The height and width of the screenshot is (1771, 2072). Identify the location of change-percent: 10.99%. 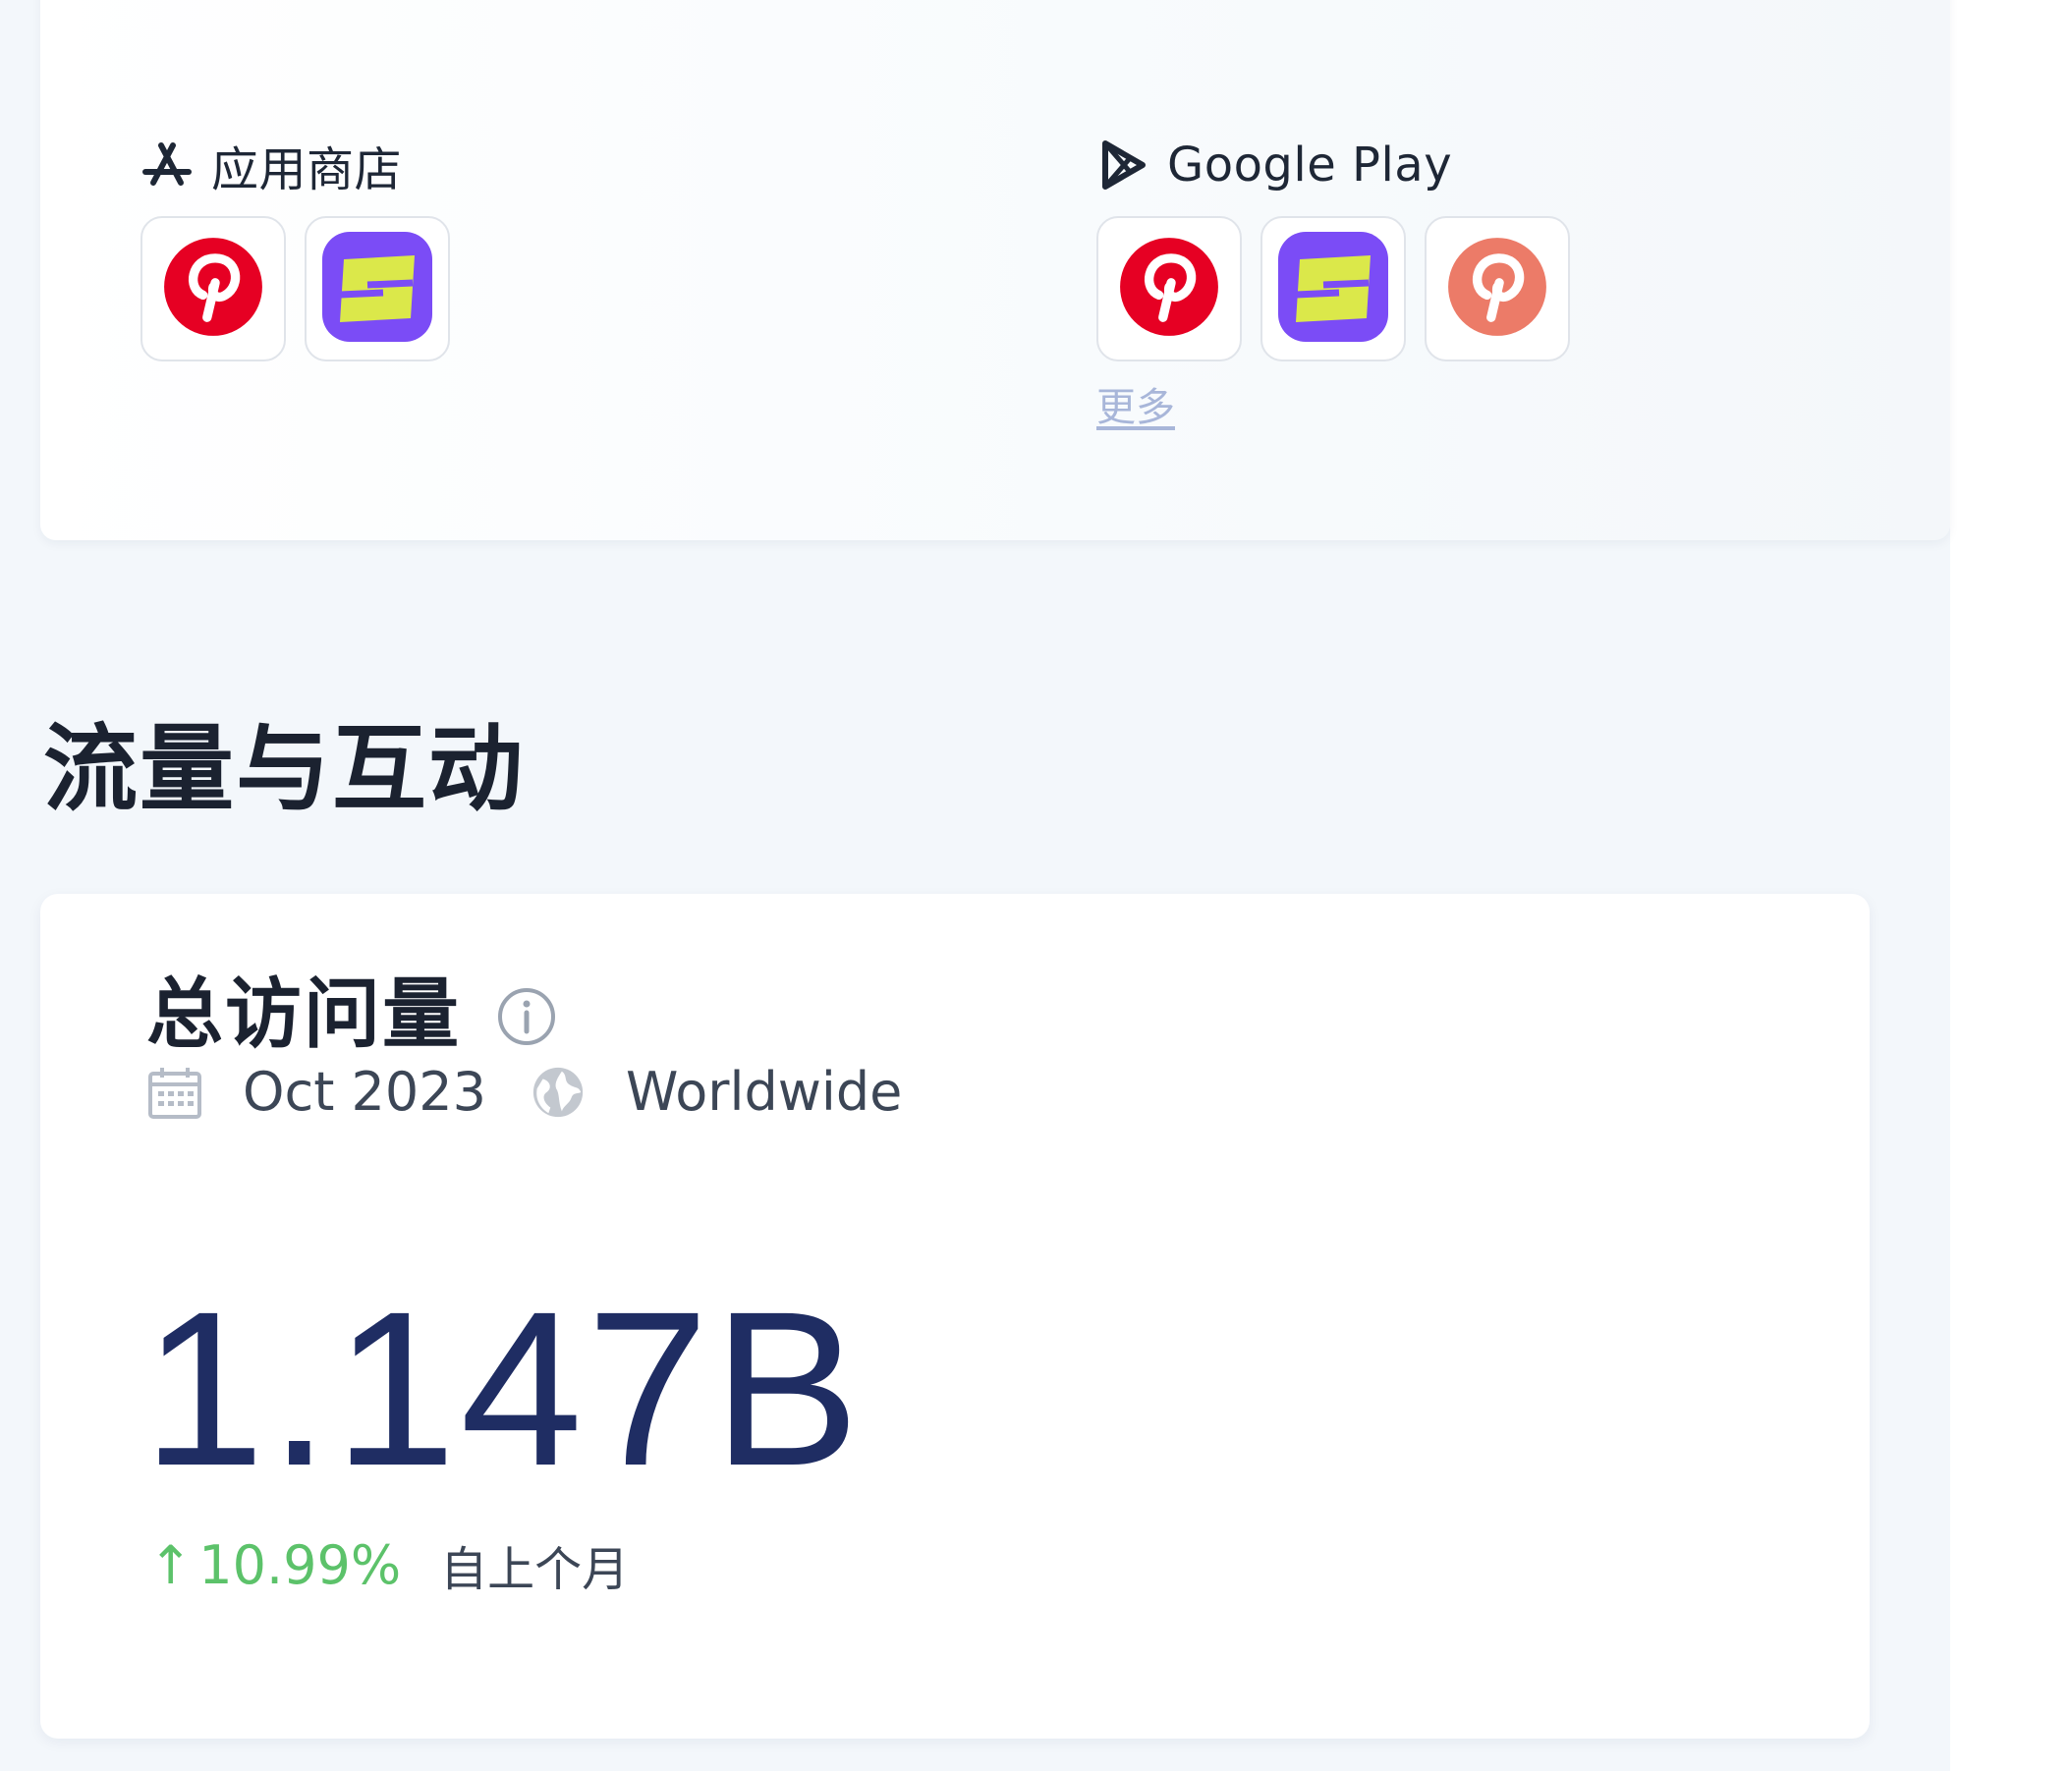
(300, 1565).